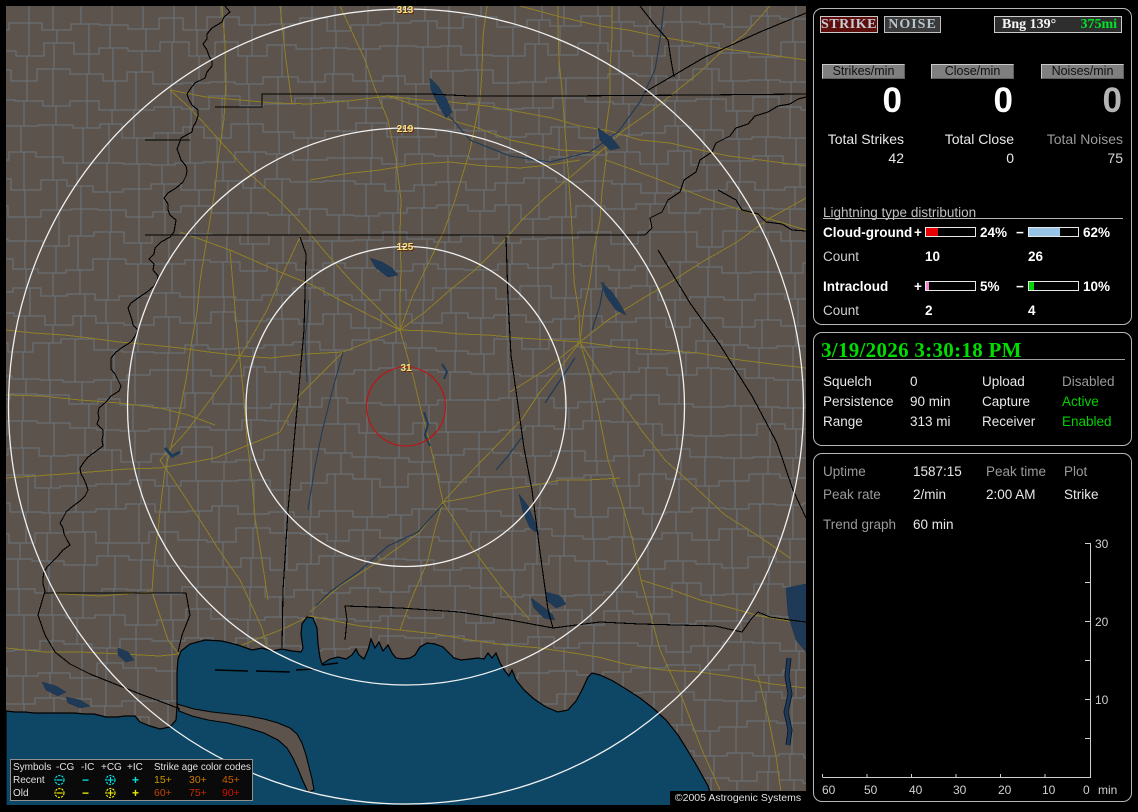 The image size is (1138, 812). I want to click on svg-text: 31, so click(406, 368).